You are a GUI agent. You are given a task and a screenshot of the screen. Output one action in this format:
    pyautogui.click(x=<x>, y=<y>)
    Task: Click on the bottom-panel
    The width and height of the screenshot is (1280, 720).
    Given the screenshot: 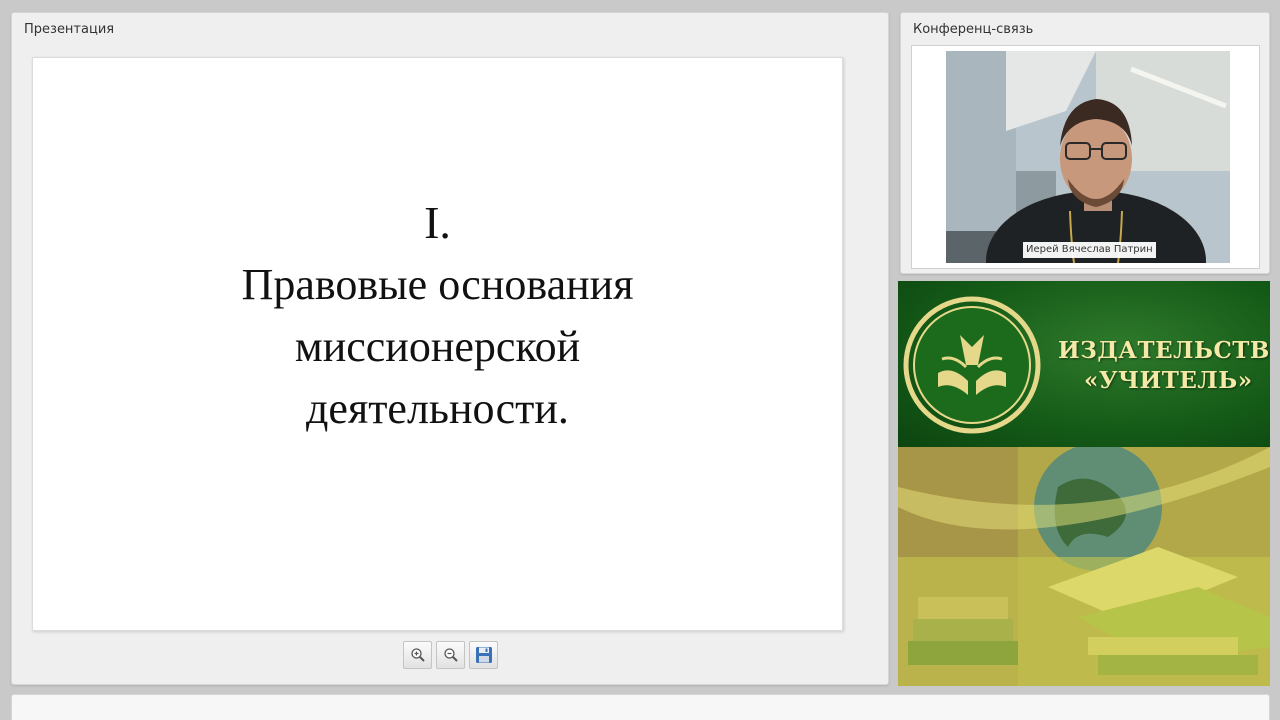 What is the action you would take?
    pyautogui.click(x=640, y=707)
    